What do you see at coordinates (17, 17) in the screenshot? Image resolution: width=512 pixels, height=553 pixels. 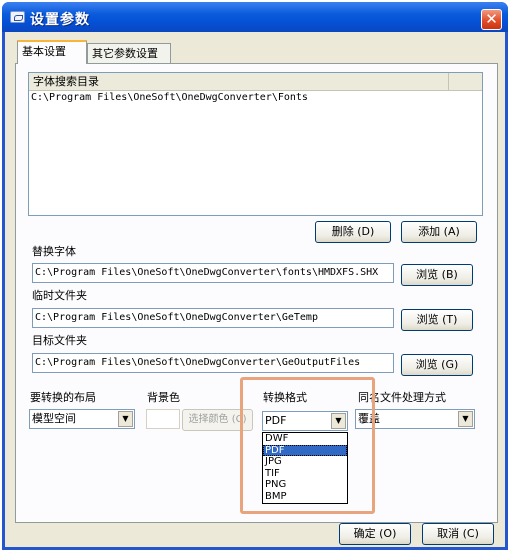 I see `app-icon` at bounding box center [17, 17].